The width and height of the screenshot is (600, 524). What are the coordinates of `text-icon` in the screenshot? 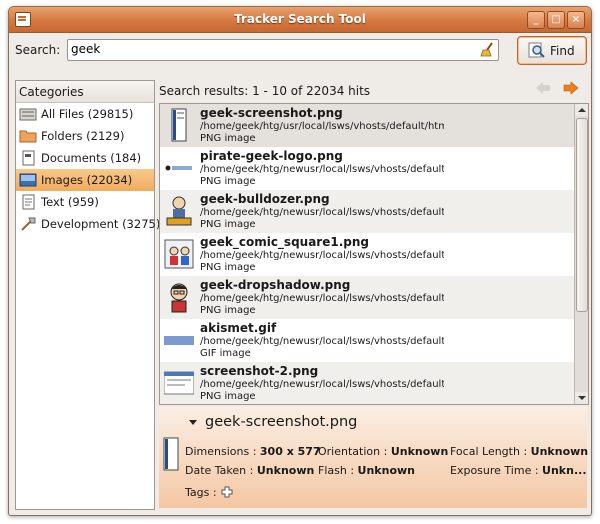 It's located at (28, 202).